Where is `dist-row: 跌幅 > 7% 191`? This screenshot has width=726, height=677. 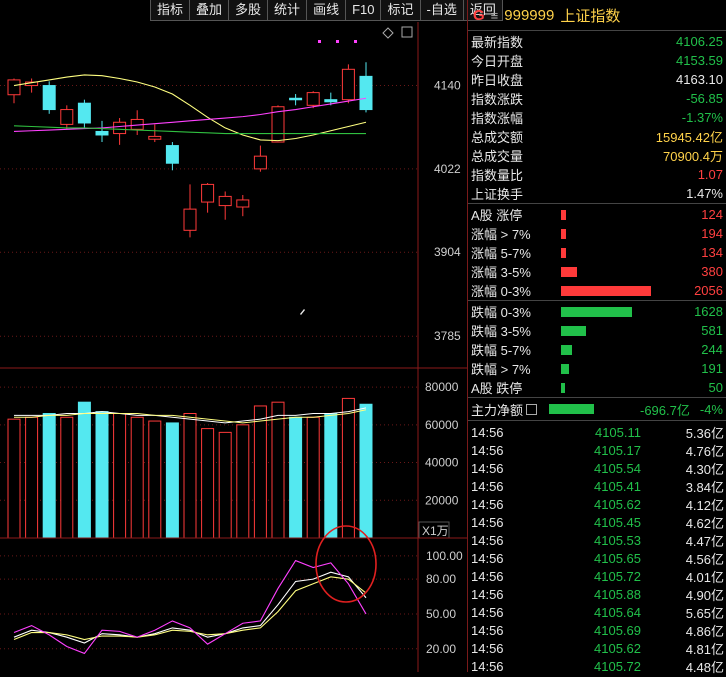 dist-row: 跌幅 > 7% 191 is located at coordinates (597, 368).